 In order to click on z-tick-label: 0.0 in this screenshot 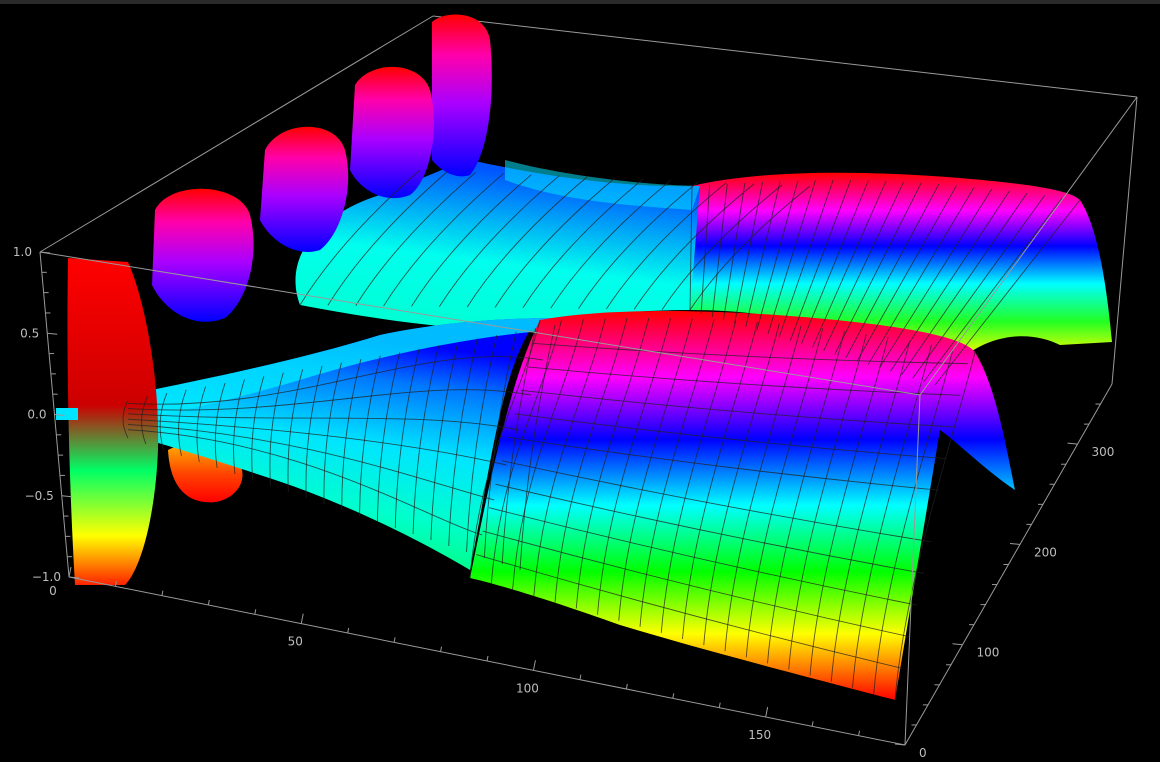, I will do `click(36, 415)`.